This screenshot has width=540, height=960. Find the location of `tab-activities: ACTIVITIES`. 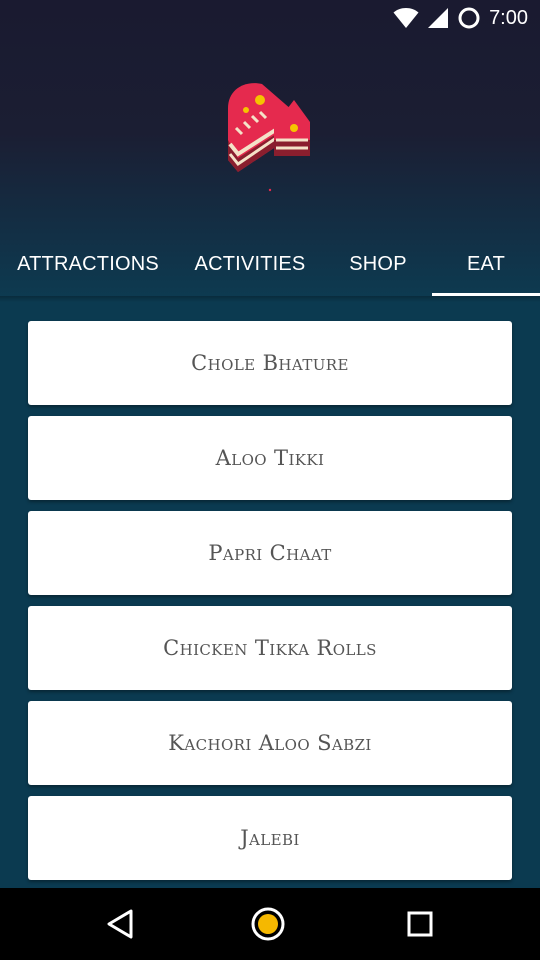

tab-activities: ACTIVITIES is located at coordinates (250, 264).